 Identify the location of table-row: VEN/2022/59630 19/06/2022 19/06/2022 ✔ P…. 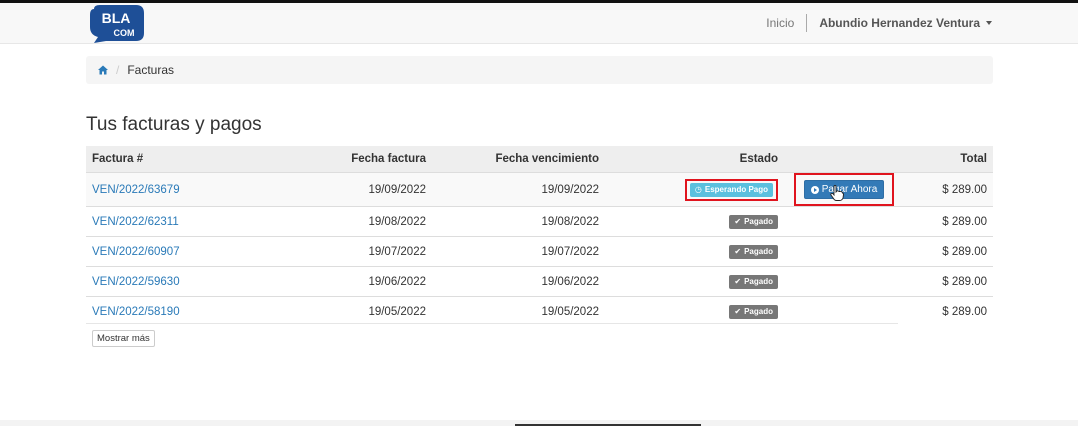
(539, 281).